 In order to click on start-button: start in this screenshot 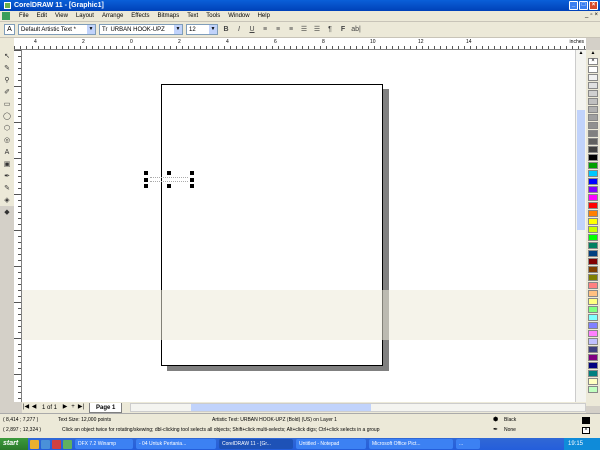, I will do `click(14, 444)`.